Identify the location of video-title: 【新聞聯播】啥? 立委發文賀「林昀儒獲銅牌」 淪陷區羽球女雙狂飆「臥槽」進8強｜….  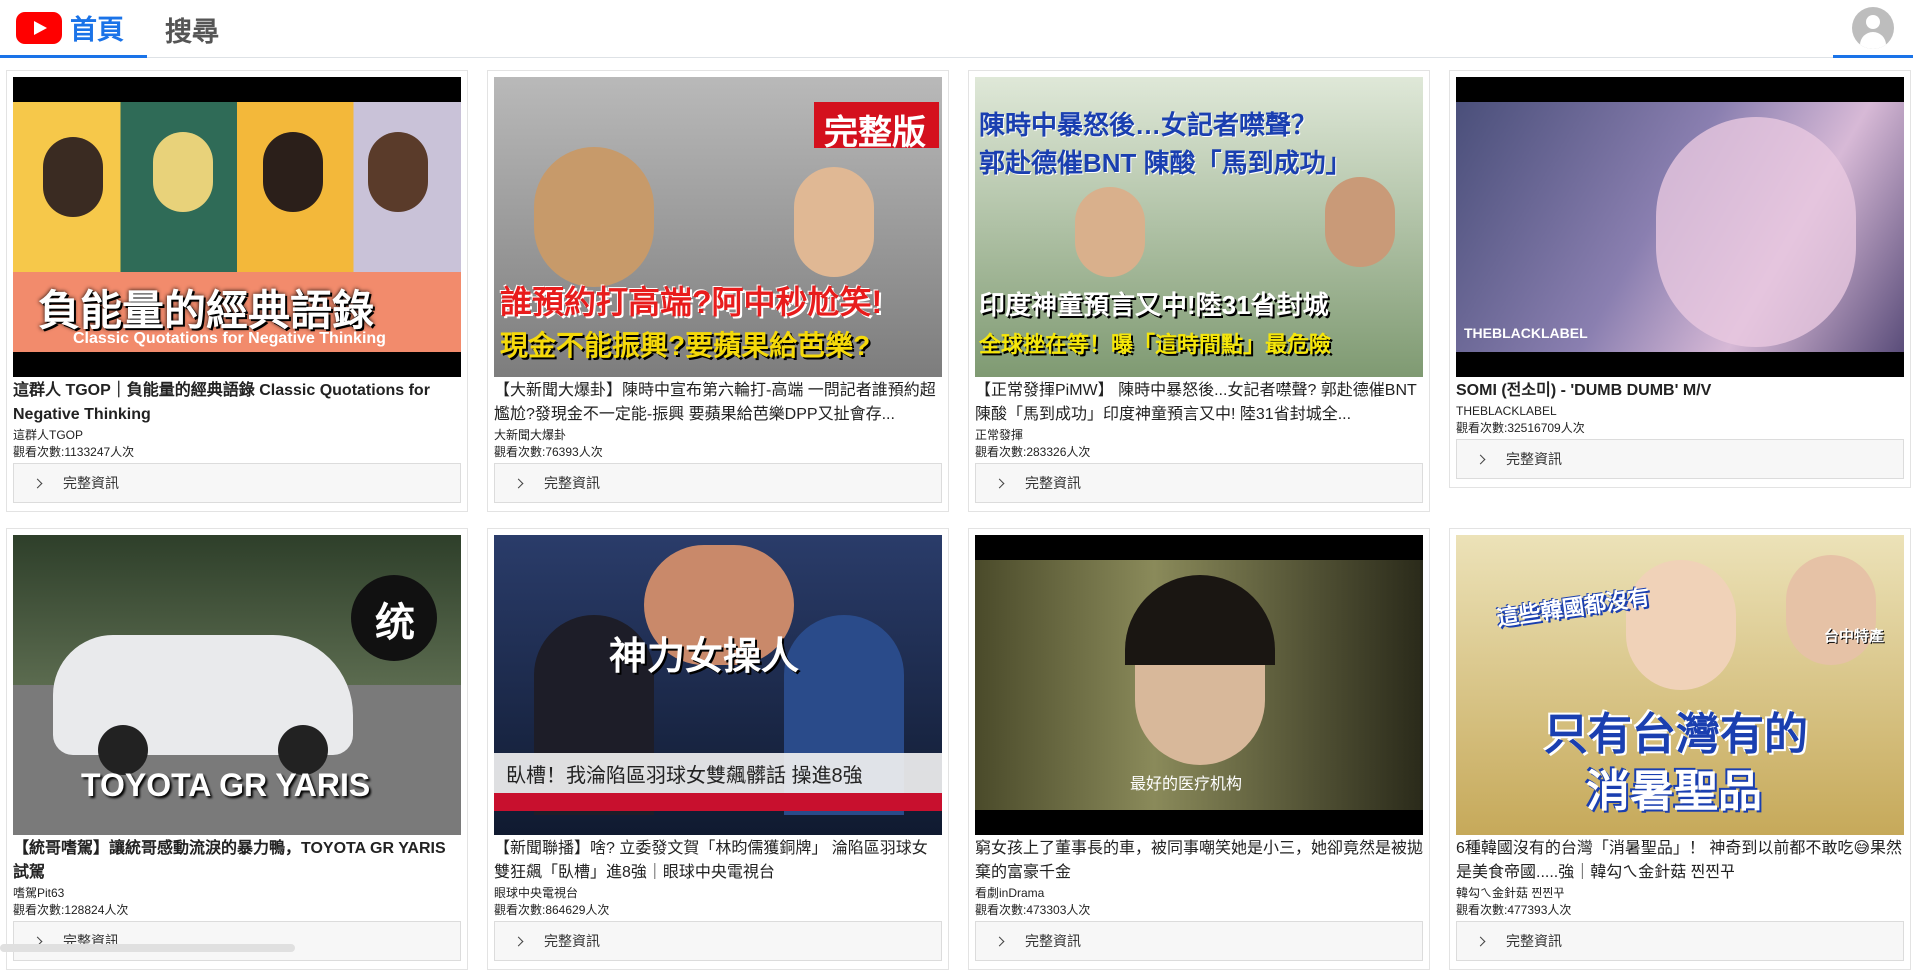
(718, 861).